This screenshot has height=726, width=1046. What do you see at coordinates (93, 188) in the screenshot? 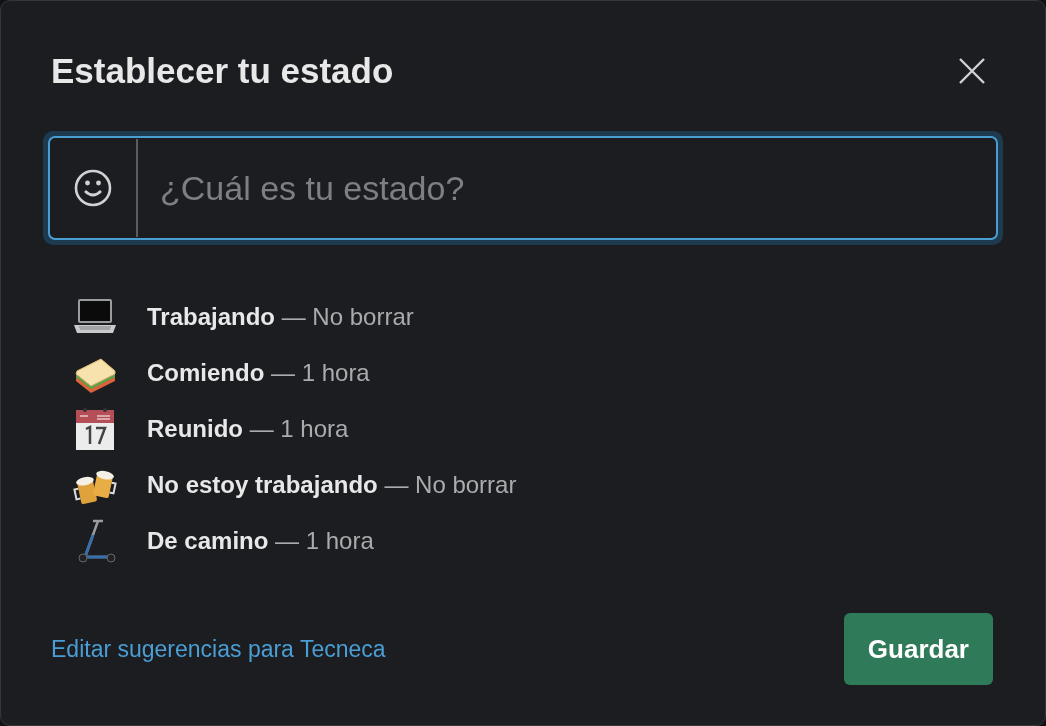
I see `smiley-icon` at bounding box center [93, 188].